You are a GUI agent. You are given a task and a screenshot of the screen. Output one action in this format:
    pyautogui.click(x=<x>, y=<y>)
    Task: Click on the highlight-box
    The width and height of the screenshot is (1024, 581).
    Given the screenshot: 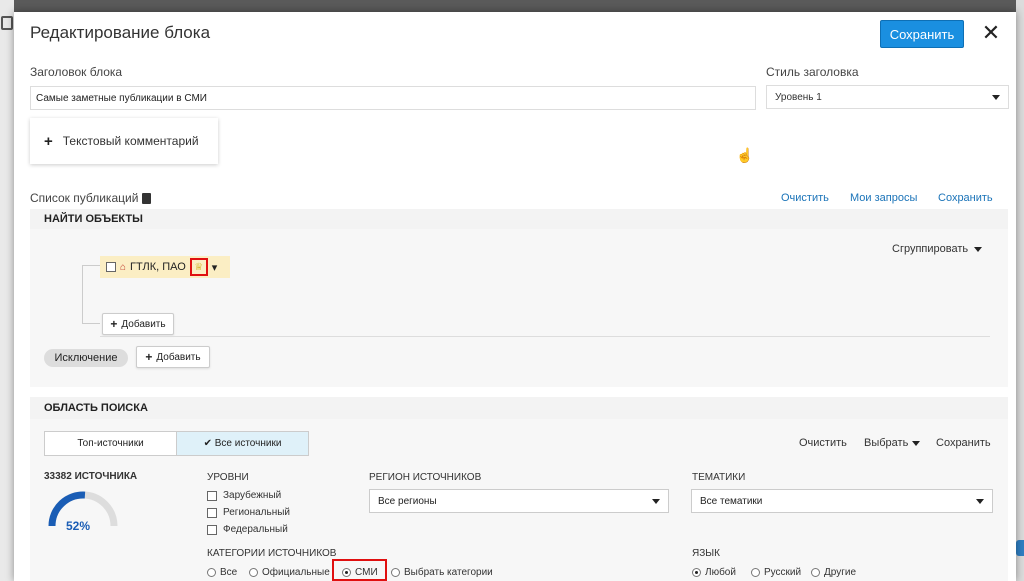 What is the action you would take?
    pyautogui.click(x=359, y=570)
    